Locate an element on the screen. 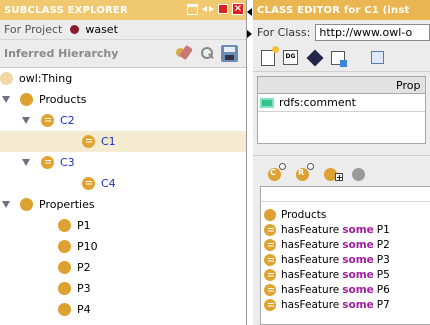 The image size is (430, 325). tree-item-label: C1 is located at coordinates (108, 141).